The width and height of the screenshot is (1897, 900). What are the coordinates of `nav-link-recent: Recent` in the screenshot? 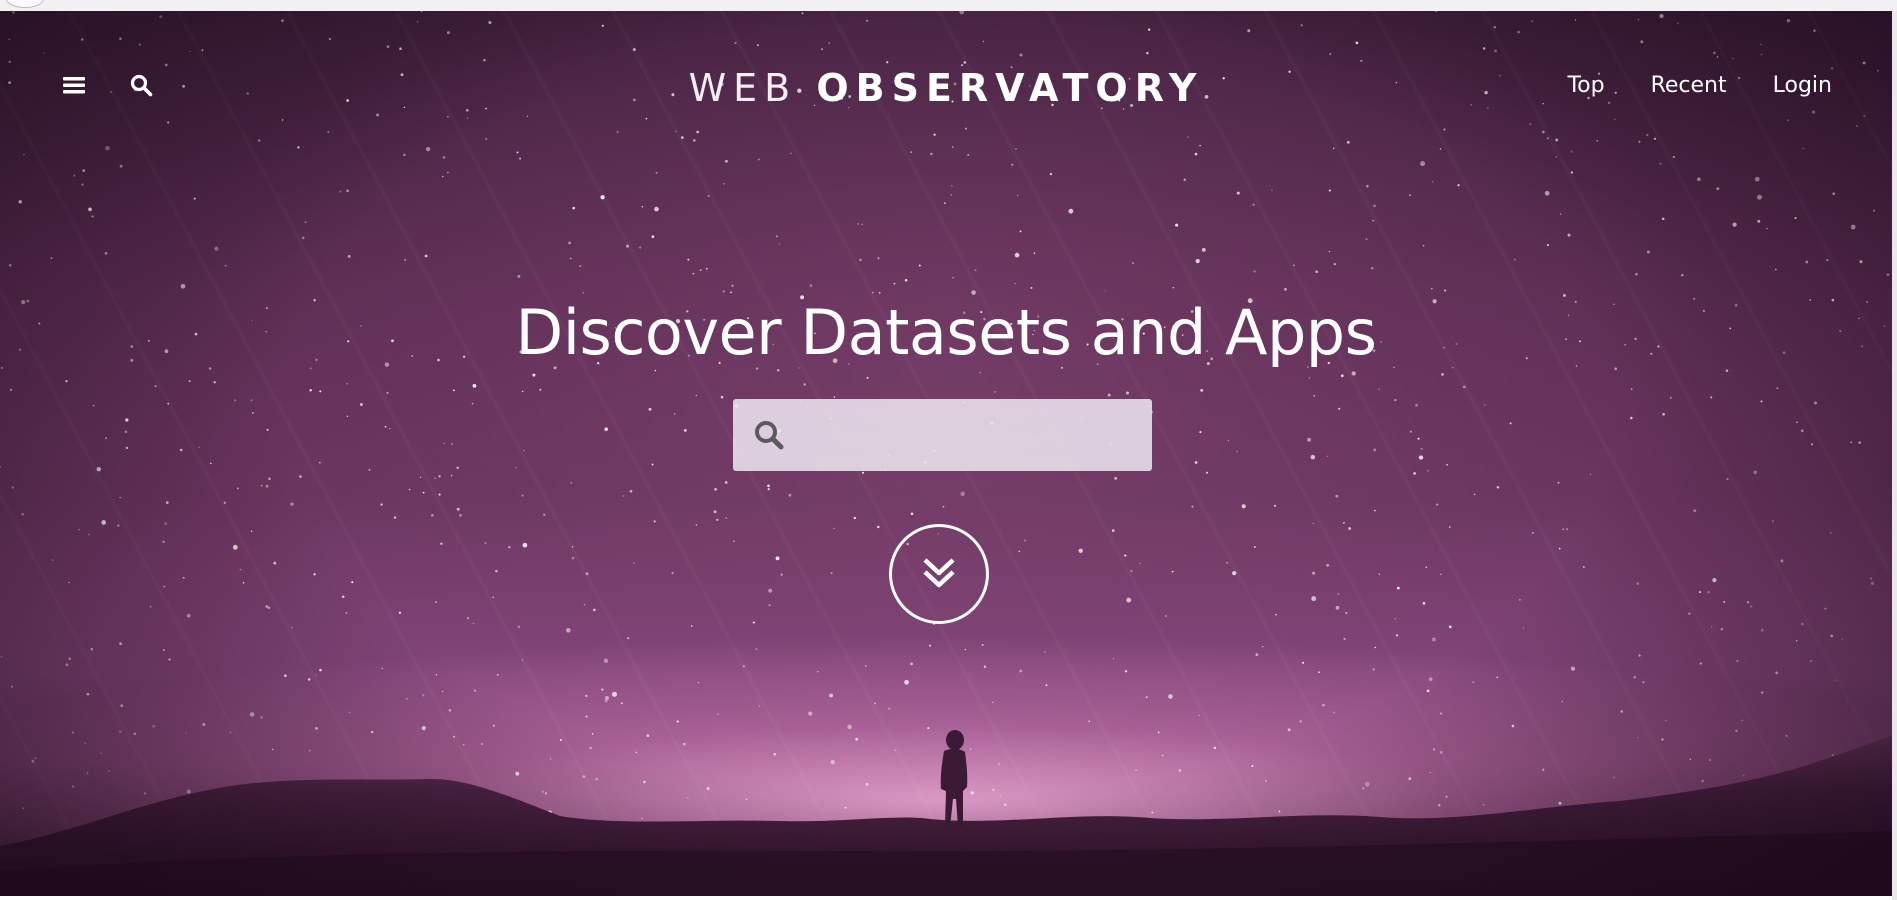 It's located at (1689, 85).